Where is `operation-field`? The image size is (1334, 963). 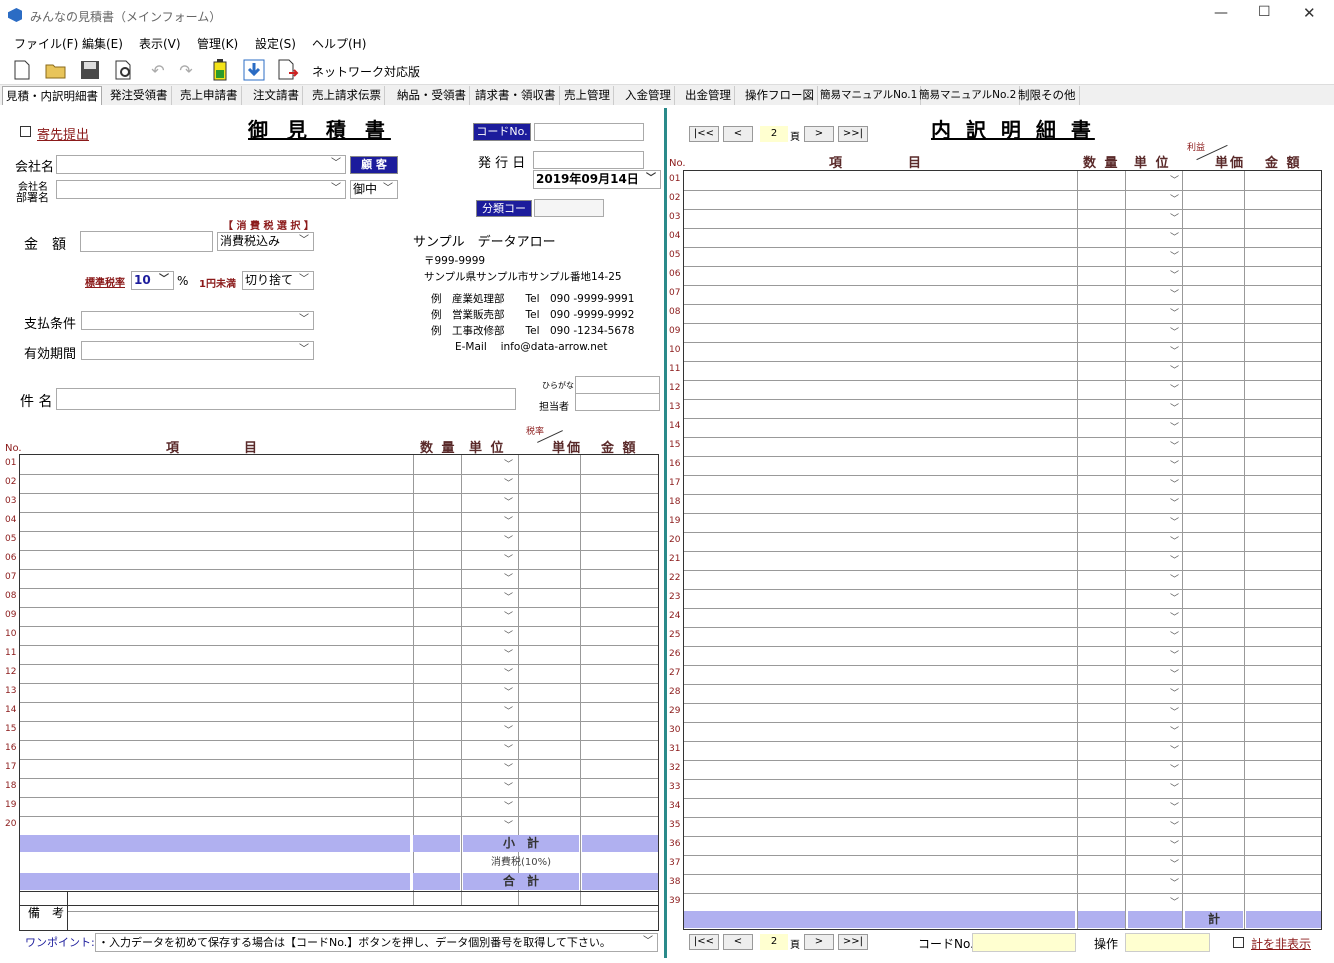
operation-field is located at coordinates (1167, 942).